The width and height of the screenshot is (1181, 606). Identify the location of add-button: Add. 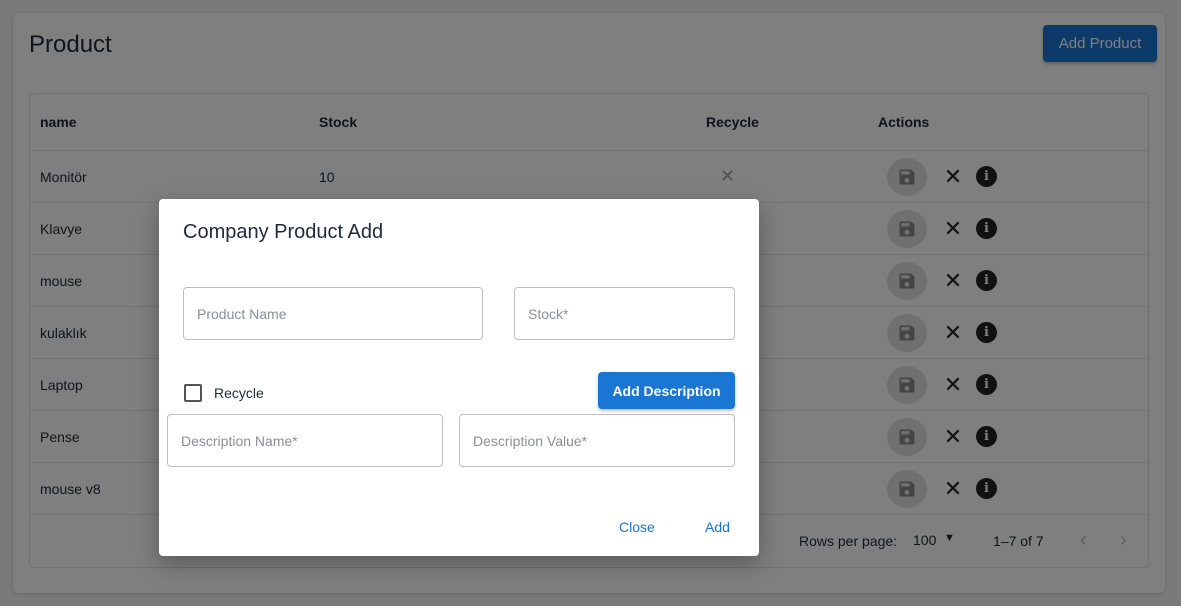
(717, 527).